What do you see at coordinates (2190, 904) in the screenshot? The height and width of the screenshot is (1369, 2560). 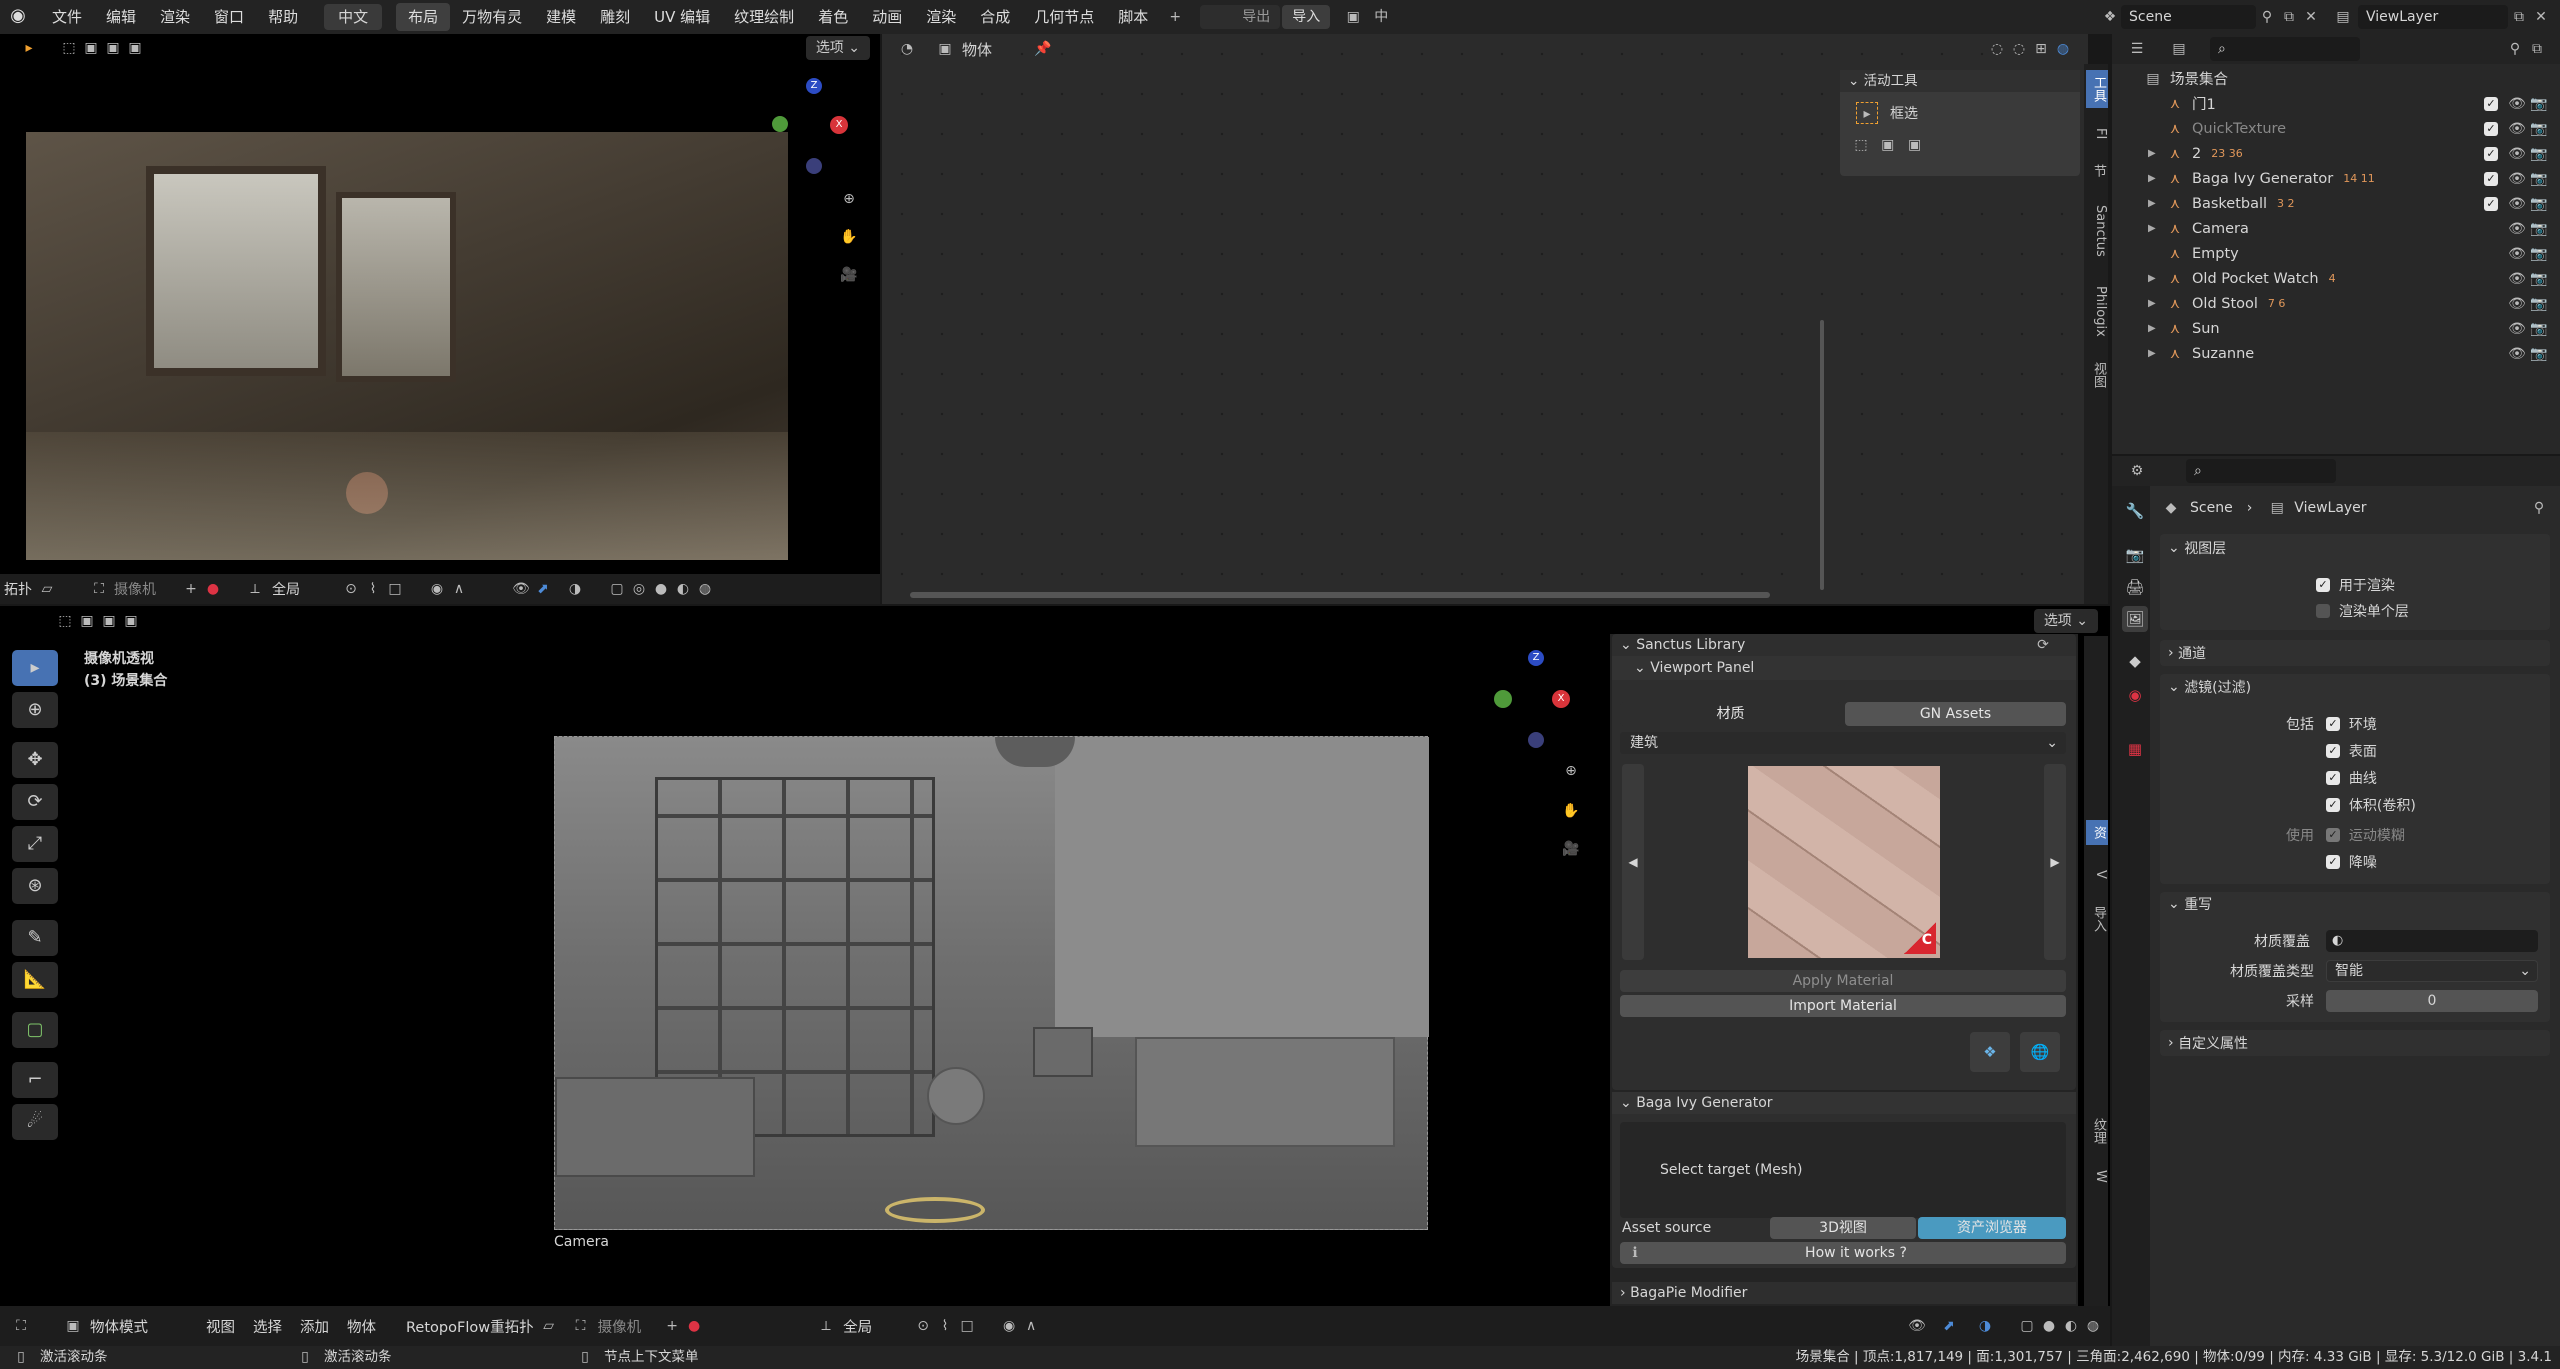 I see `override-header: ⌄ 重写` at bounding box center [2190, 904].